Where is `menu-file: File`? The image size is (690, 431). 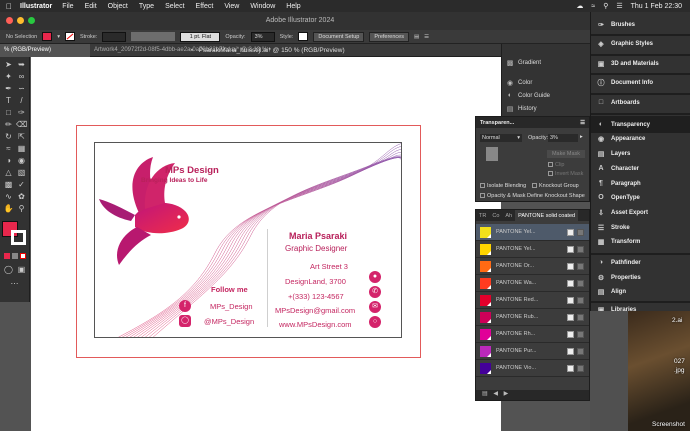 menu-file: File is located at coordinates (67, 6).